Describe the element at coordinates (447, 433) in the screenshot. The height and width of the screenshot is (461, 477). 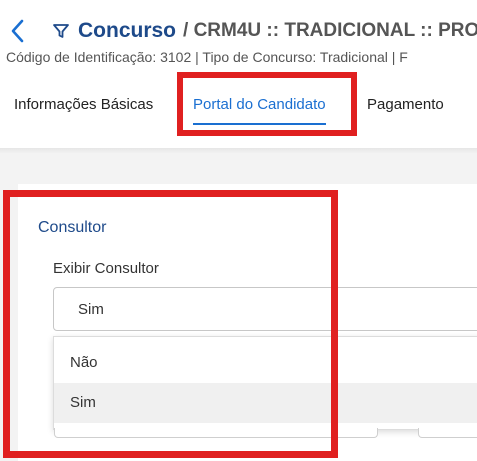
I see `field-edge` at that location.